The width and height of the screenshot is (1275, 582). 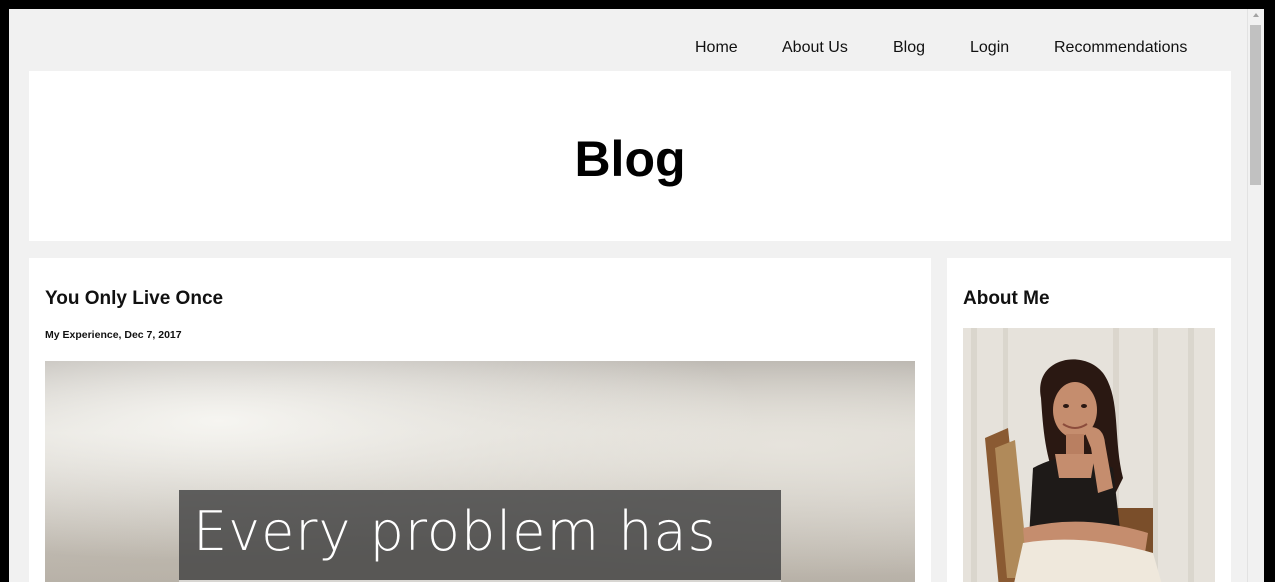 I want to click on nav-blog-link: Blog, so click(x=909, y=48).